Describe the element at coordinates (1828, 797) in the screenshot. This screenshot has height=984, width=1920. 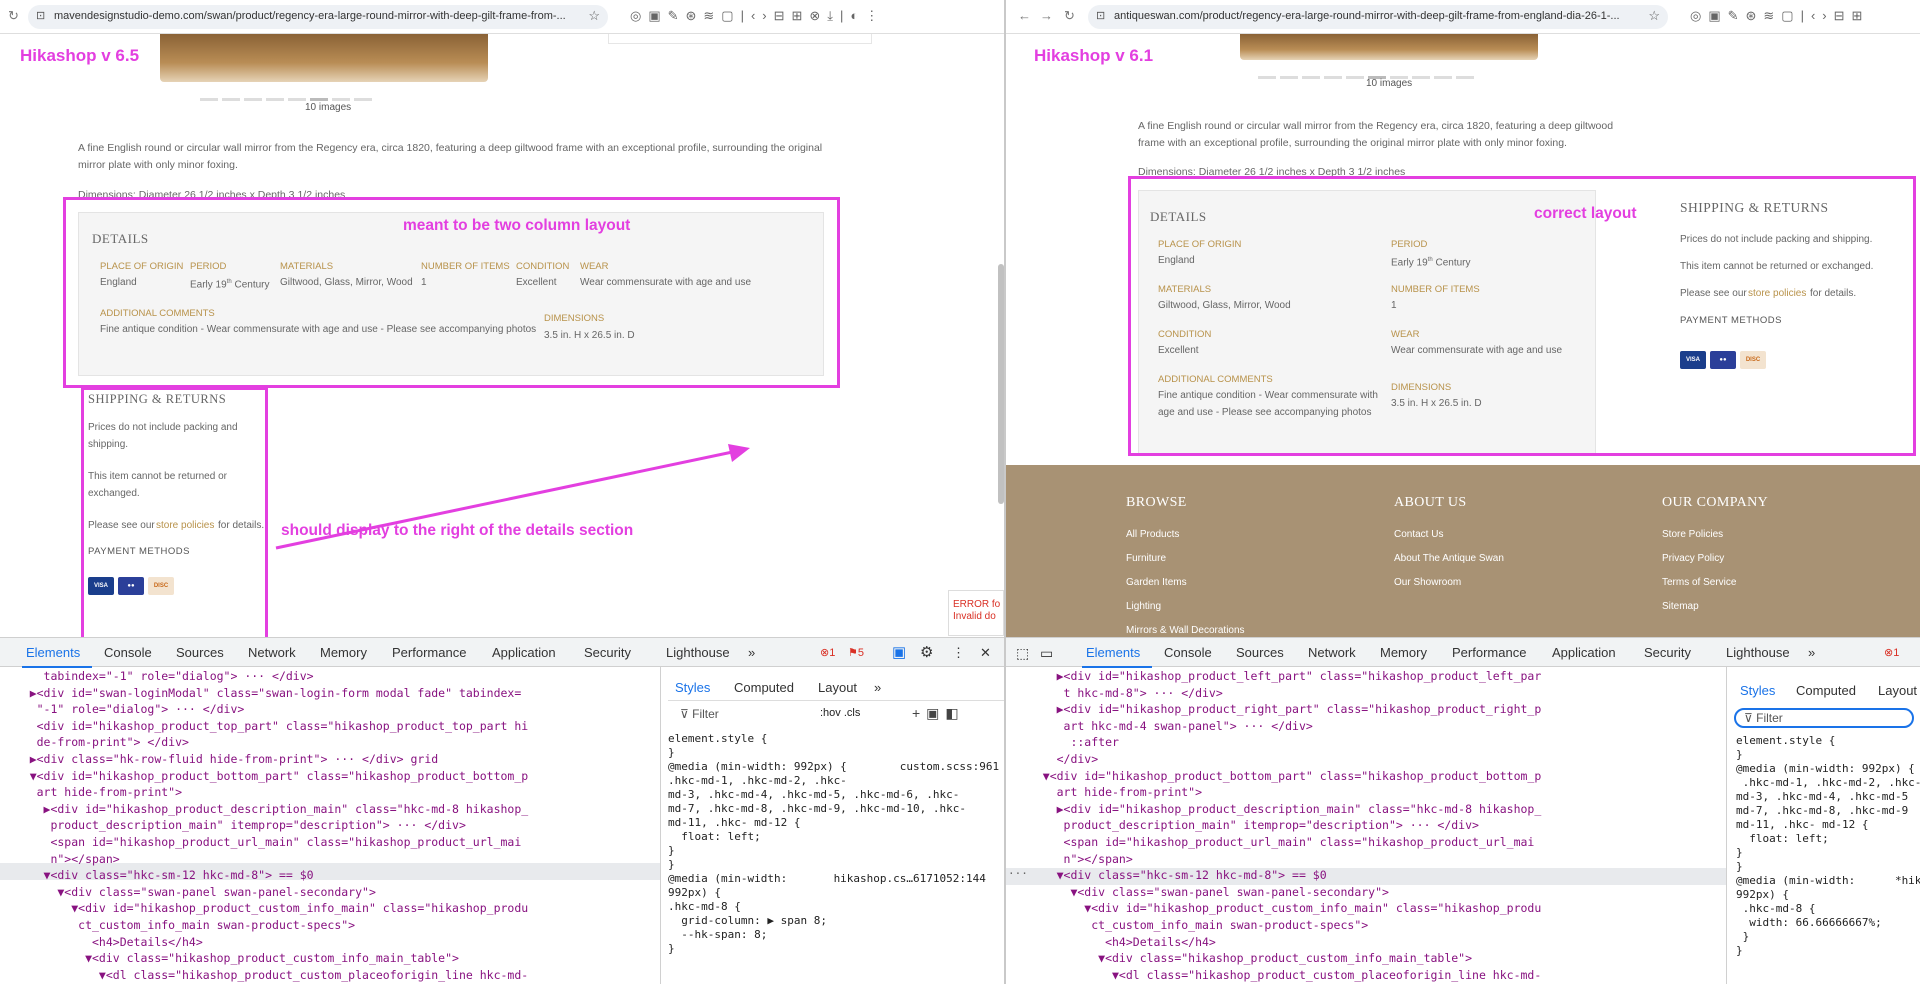
I see `code-line: md-3, .hkc-md-4, .hkc-md-5` at that location.